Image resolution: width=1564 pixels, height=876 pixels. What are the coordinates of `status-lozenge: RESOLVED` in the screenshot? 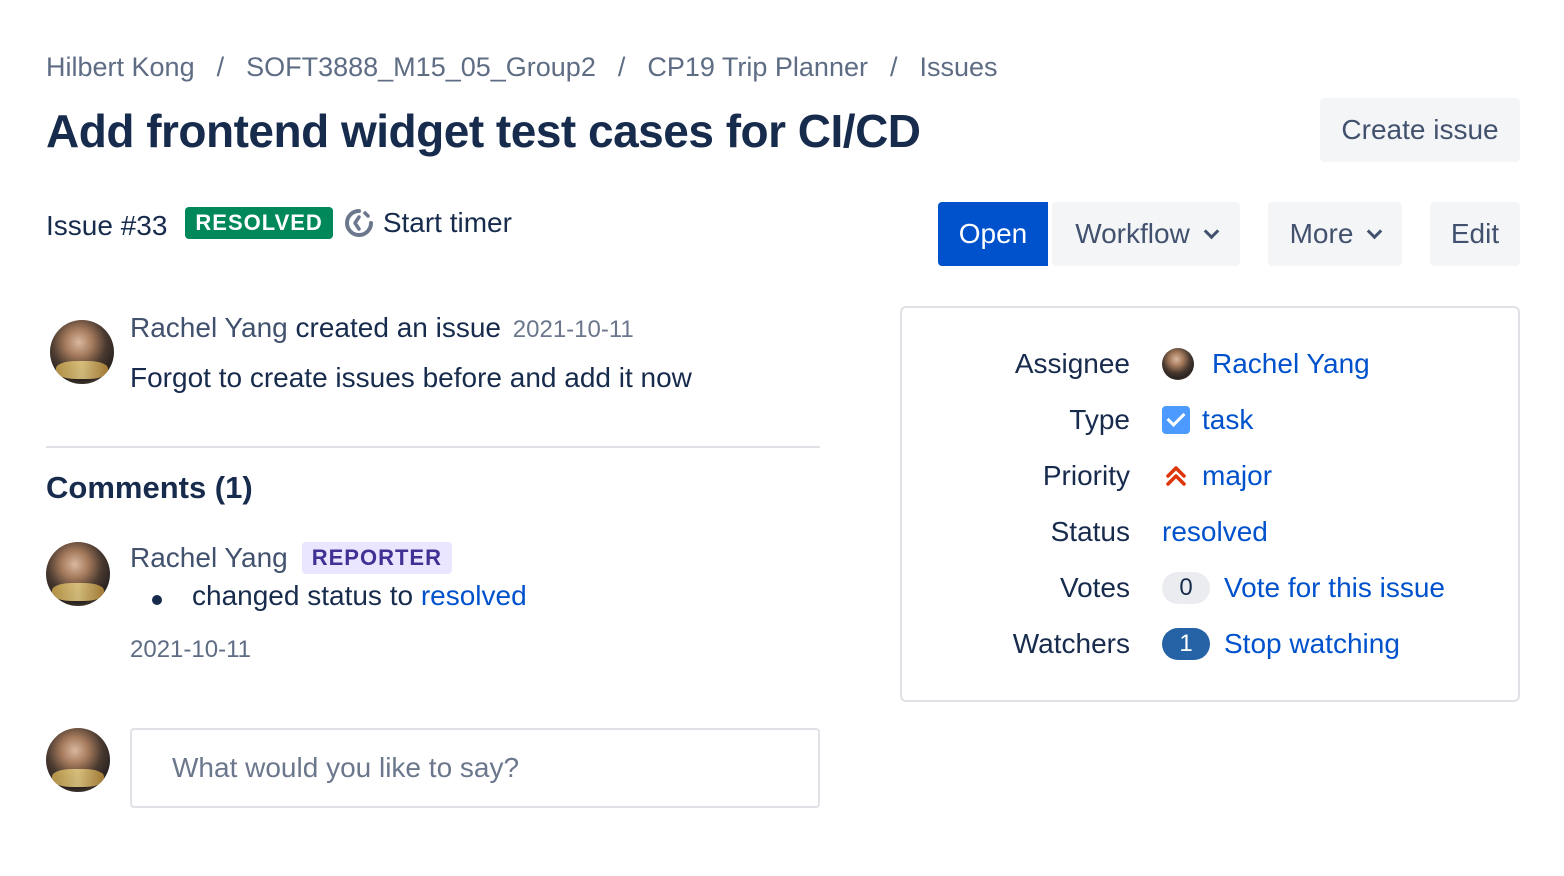 It's located at (259, 223).